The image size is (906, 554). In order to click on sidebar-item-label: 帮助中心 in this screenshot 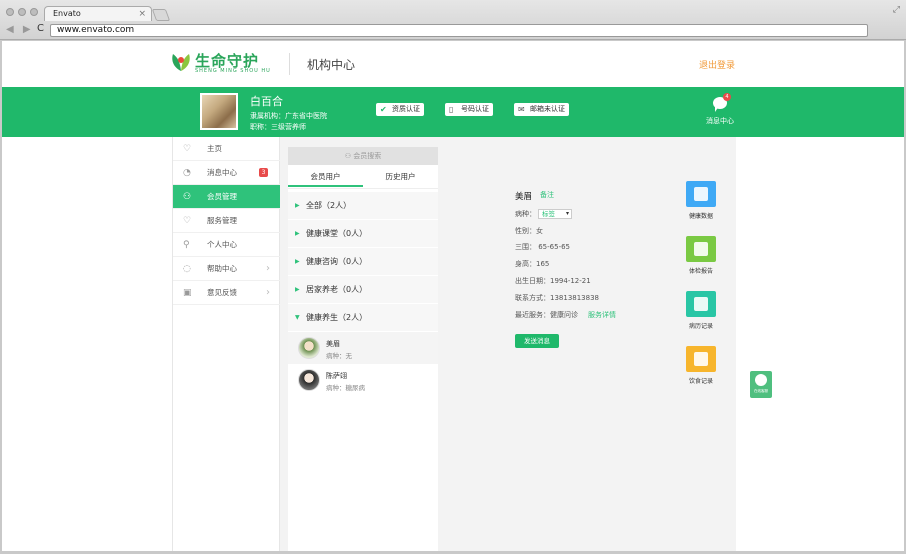, I will do `click(222, 268)`.